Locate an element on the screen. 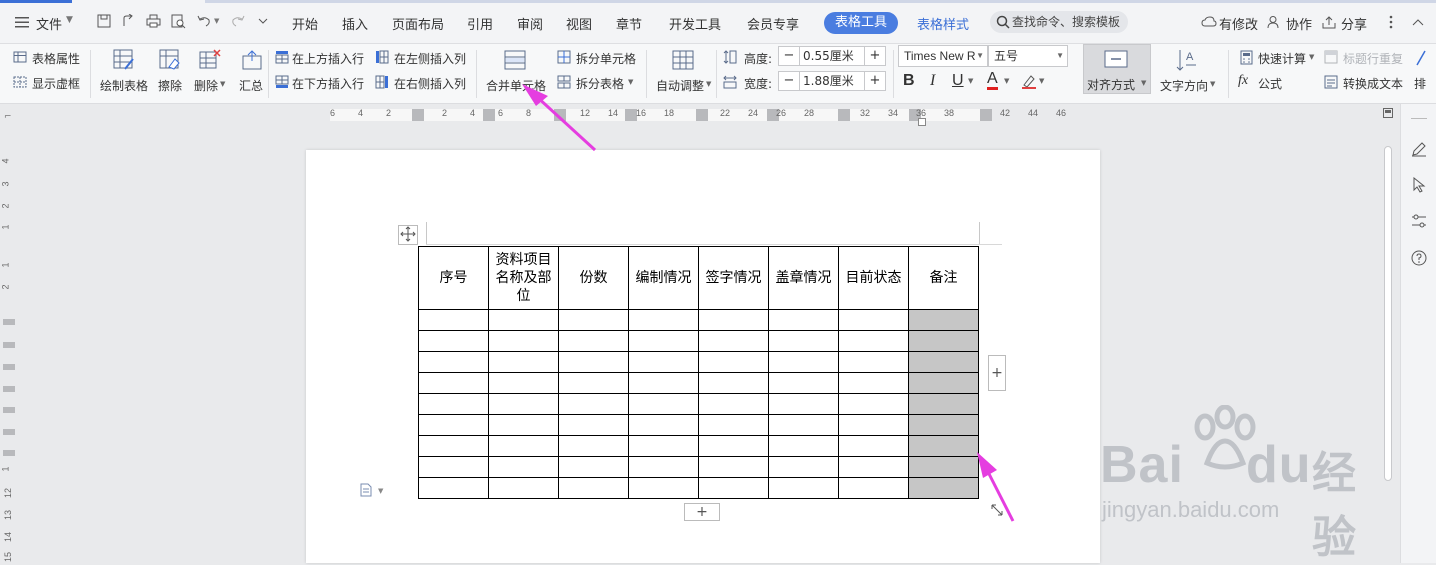 This screenshot has width=1436, height=565. sort-button: 排 is located at coordinates (1420, 83).